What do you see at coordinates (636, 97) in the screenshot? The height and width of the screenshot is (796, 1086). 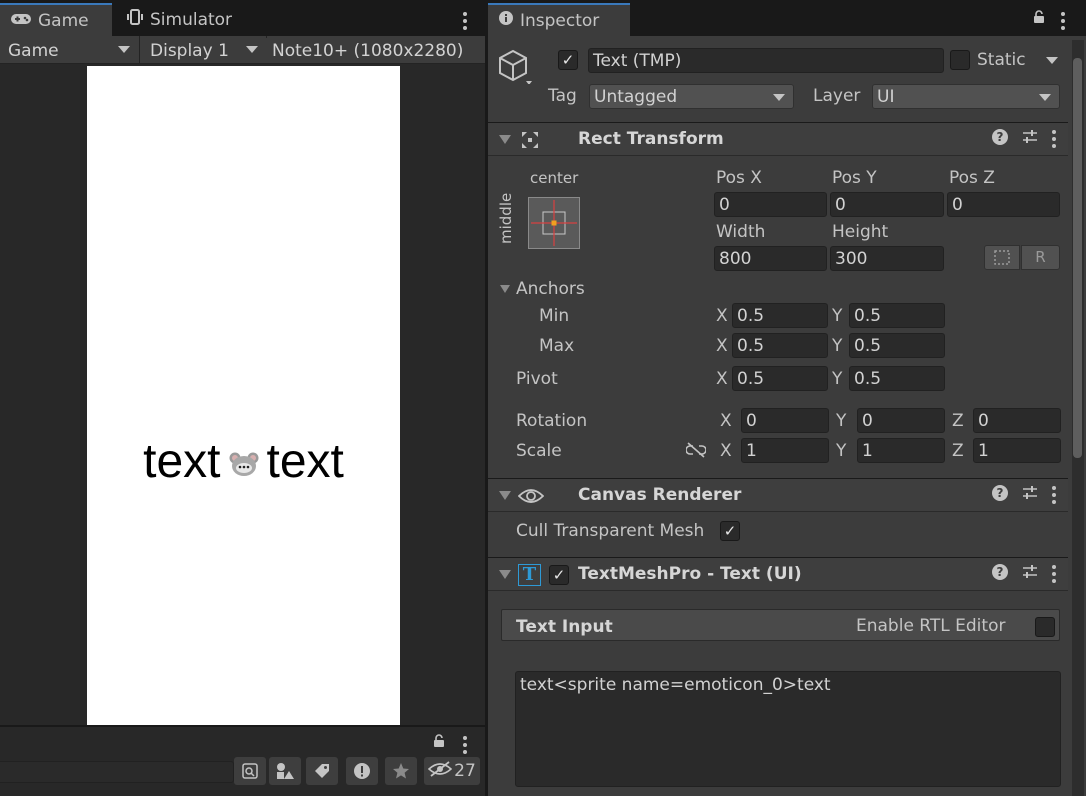 I see `tag-value: Untagged` at bounding box center [636, 97].